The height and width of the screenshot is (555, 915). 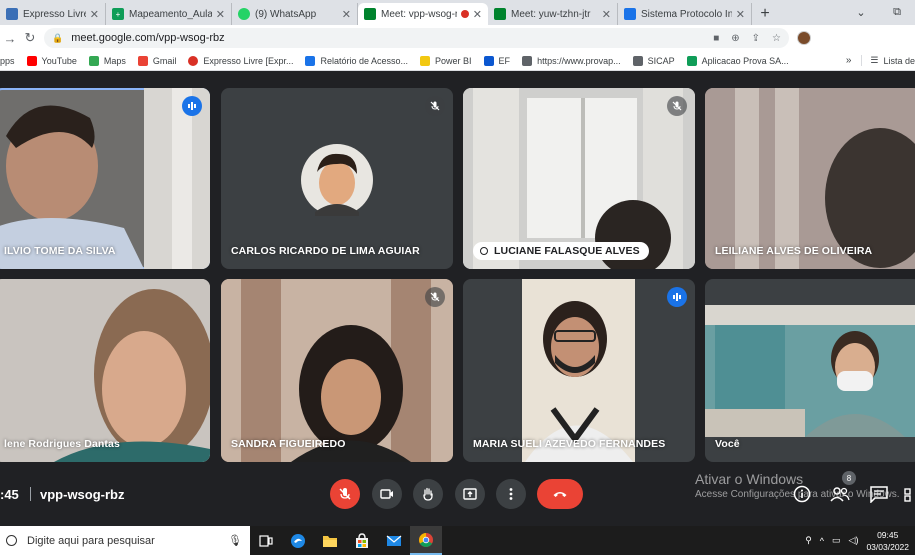 I want to click on store-icon, so click(x=362, y=540).